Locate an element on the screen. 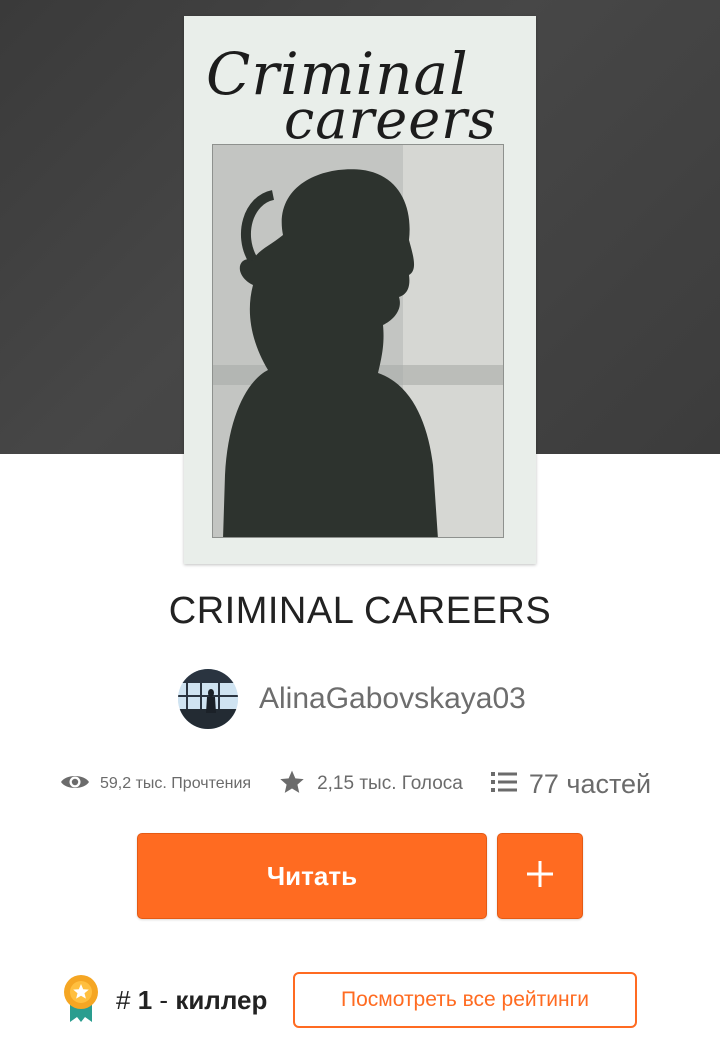 The image size is (720, 1050). star-icon is located at coordinates (292, 784).